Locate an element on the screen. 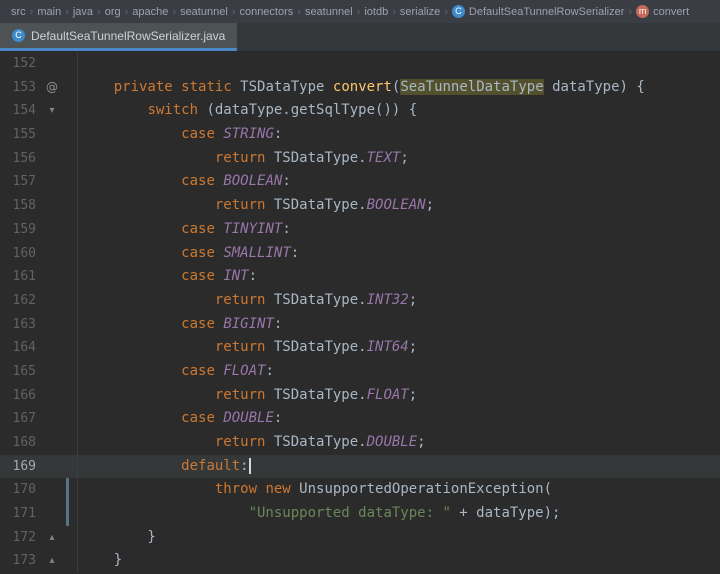 The width and height of the screenshot is (720, 574). gutter: 162 is located at coordinates (39, 300).